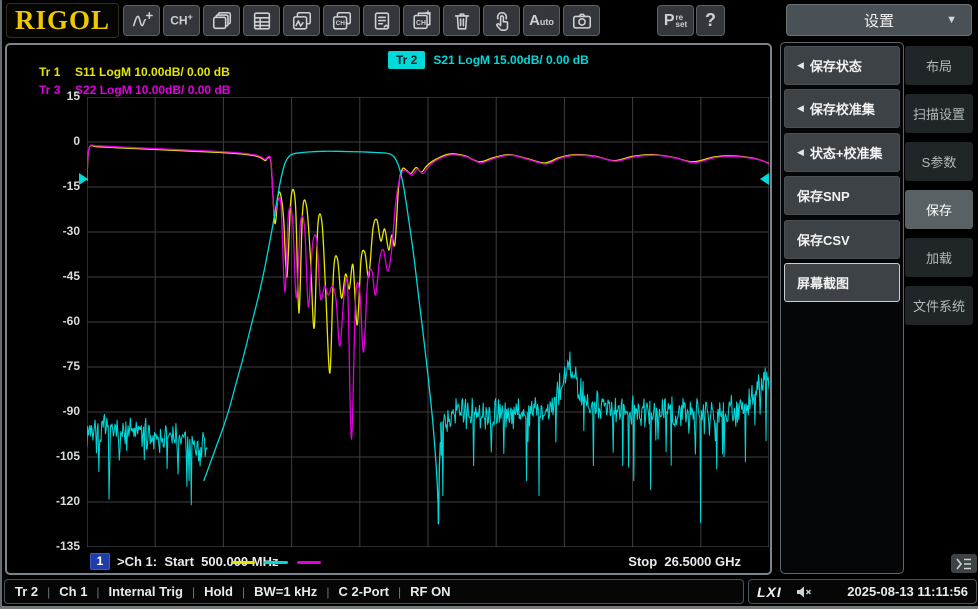  Describe the element at coordinates (67, 456) in the screenshot. I see `y-axis-tick: -105` at that location.